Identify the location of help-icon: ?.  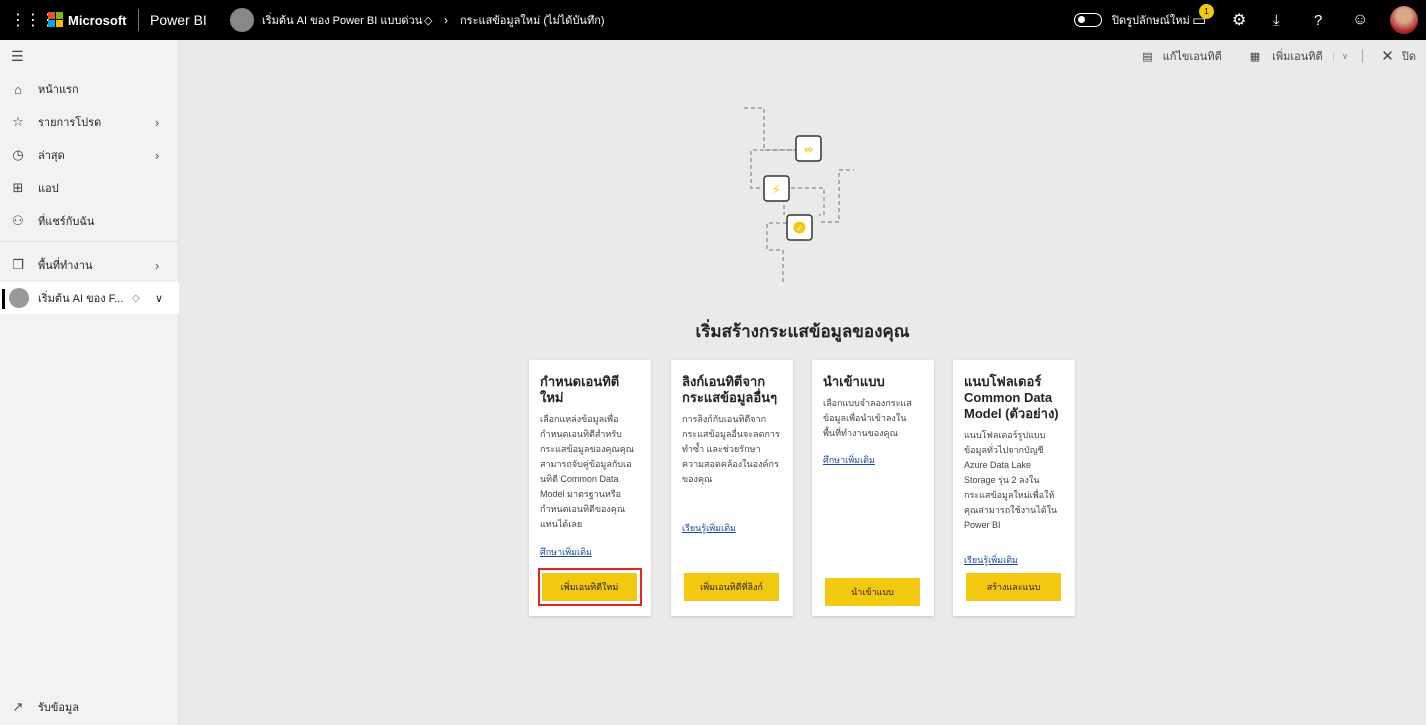
(1318, 20).